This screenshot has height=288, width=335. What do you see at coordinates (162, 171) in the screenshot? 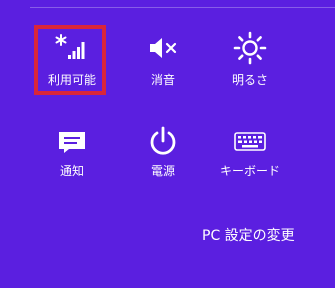
I see `power-label: 電源` at bounding box center [162, 171].